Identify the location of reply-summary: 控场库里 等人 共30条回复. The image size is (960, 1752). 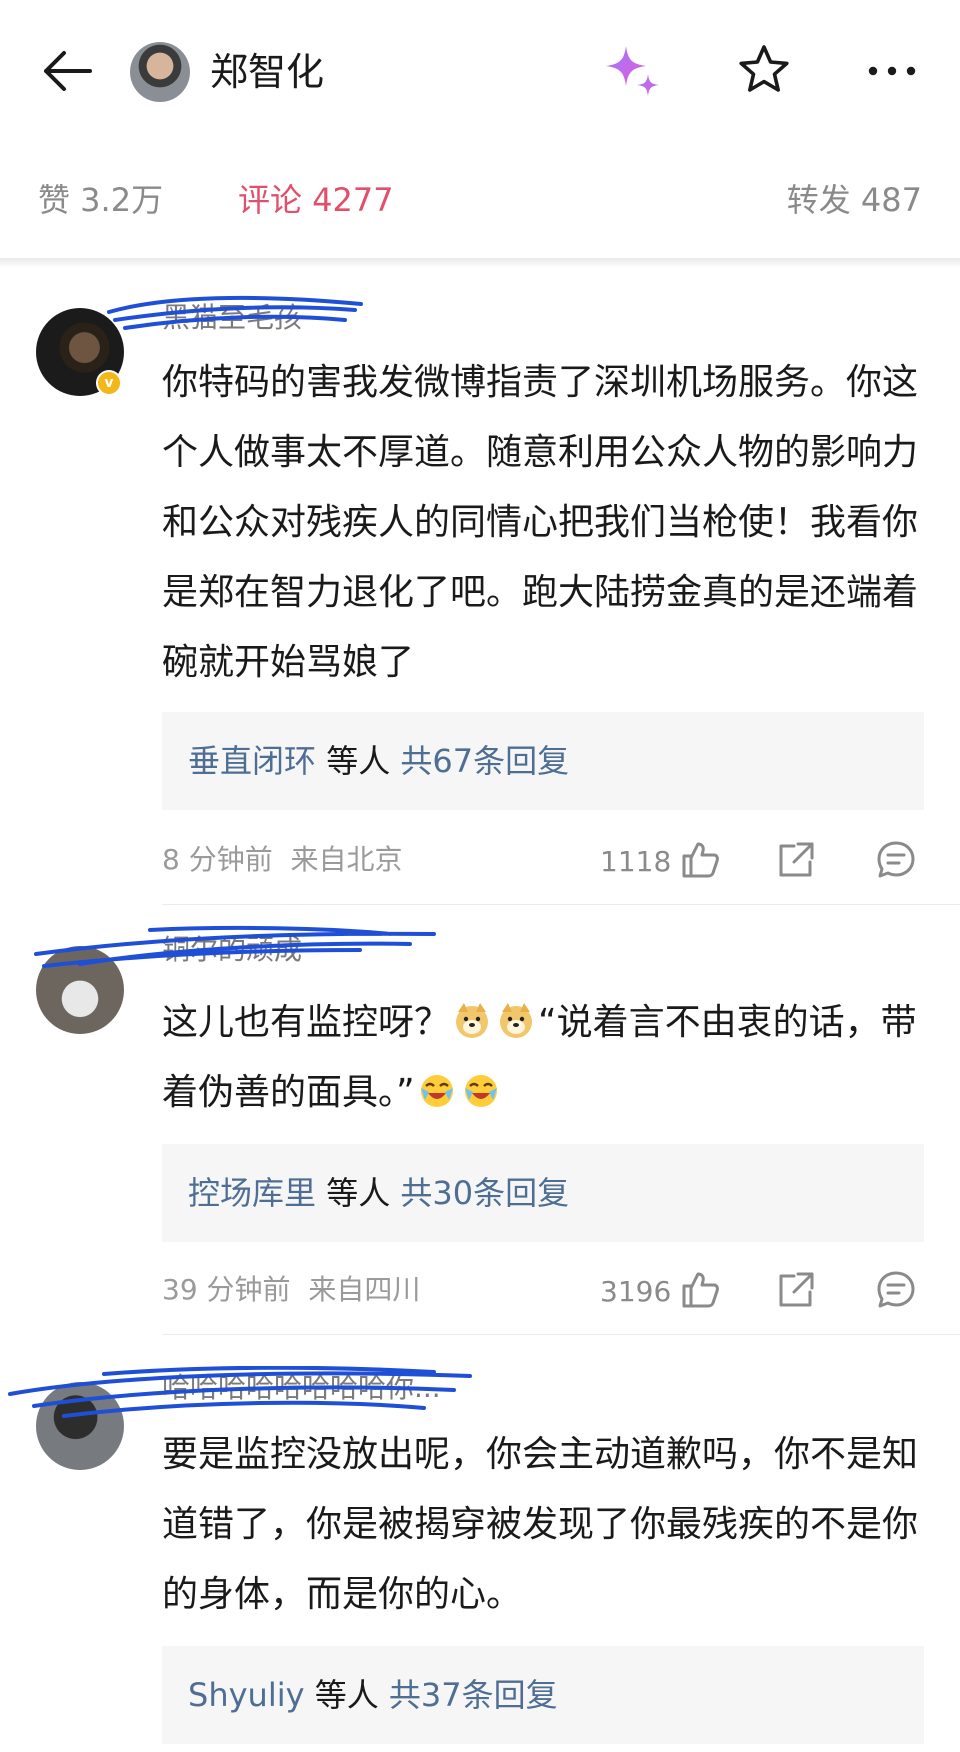
(543, 1193).